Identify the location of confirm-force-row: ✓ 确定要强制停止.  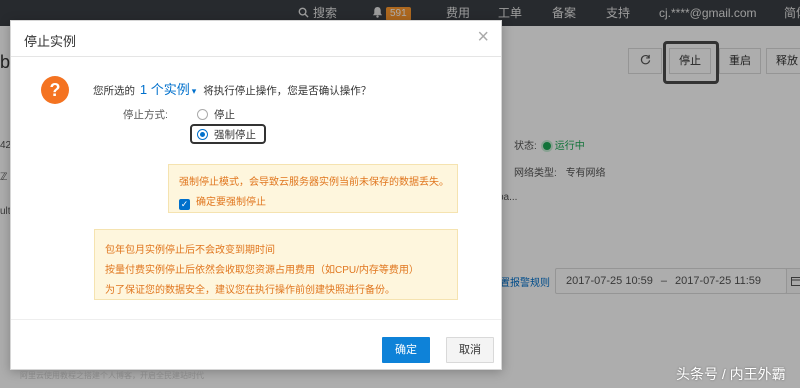
(222, 201).